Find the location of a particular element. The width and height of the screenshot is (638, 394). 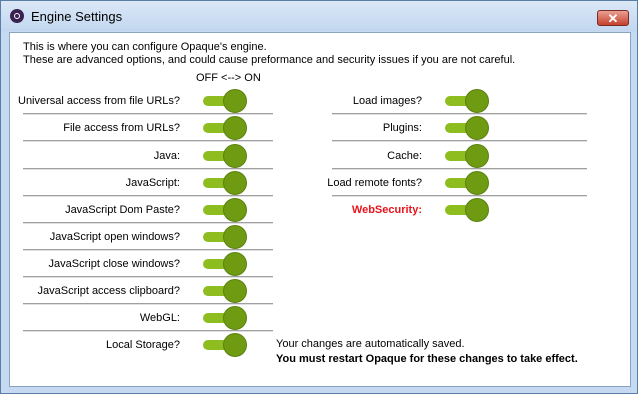

option-label: File access from URLs? is located at coordinates (121, 128).